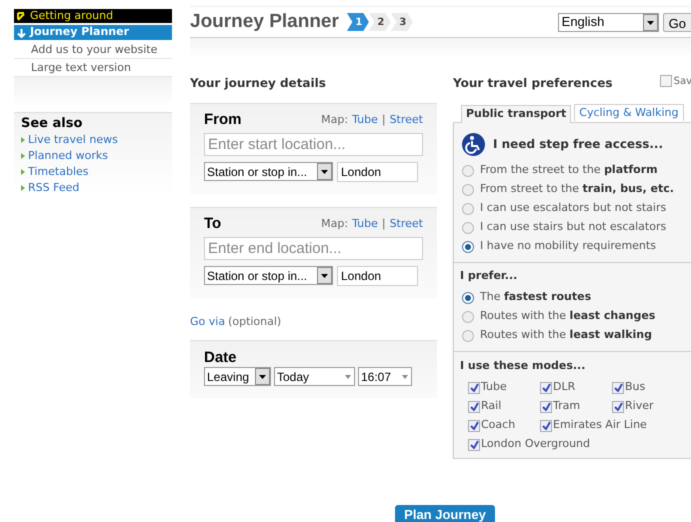 Image resolution: width=691 pixels, height=522 pixels. What do you see at coordinates (54, 188) in the screenshot?
I see `see-also-link: RSS Feed` at bounding box center [54, 188].